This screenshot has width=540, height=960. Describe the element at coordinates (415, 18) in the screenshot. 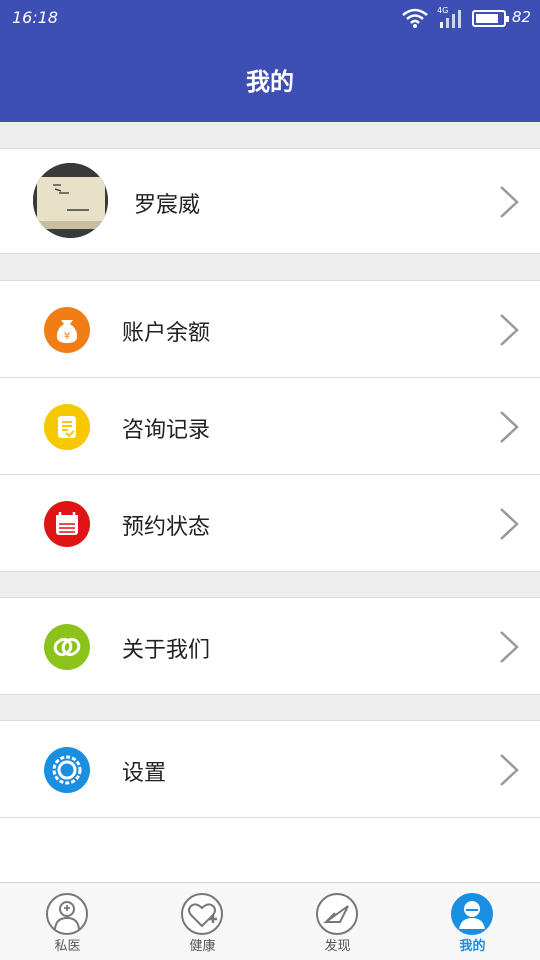

I see `wifi-icon` at that location.